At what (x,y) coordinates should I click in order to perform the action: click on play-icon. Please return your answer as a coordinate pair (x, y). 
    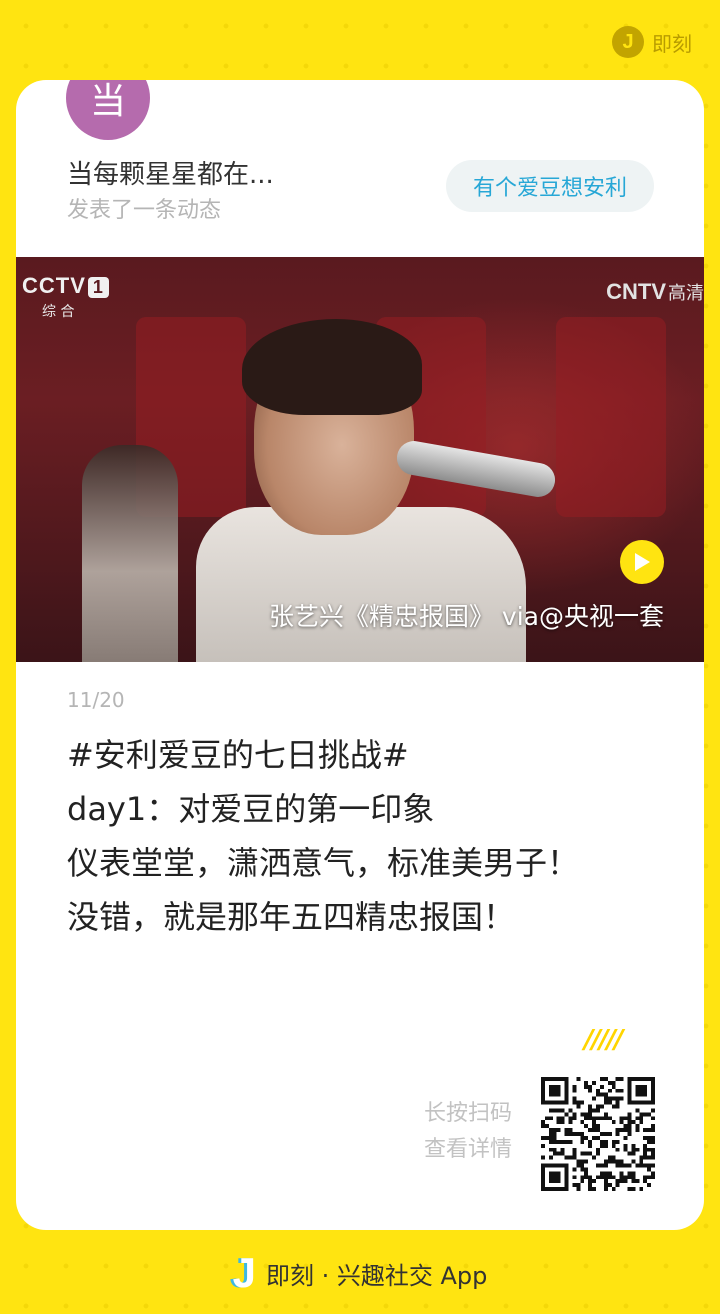
    Looking at the image, I should click on (642, 562).